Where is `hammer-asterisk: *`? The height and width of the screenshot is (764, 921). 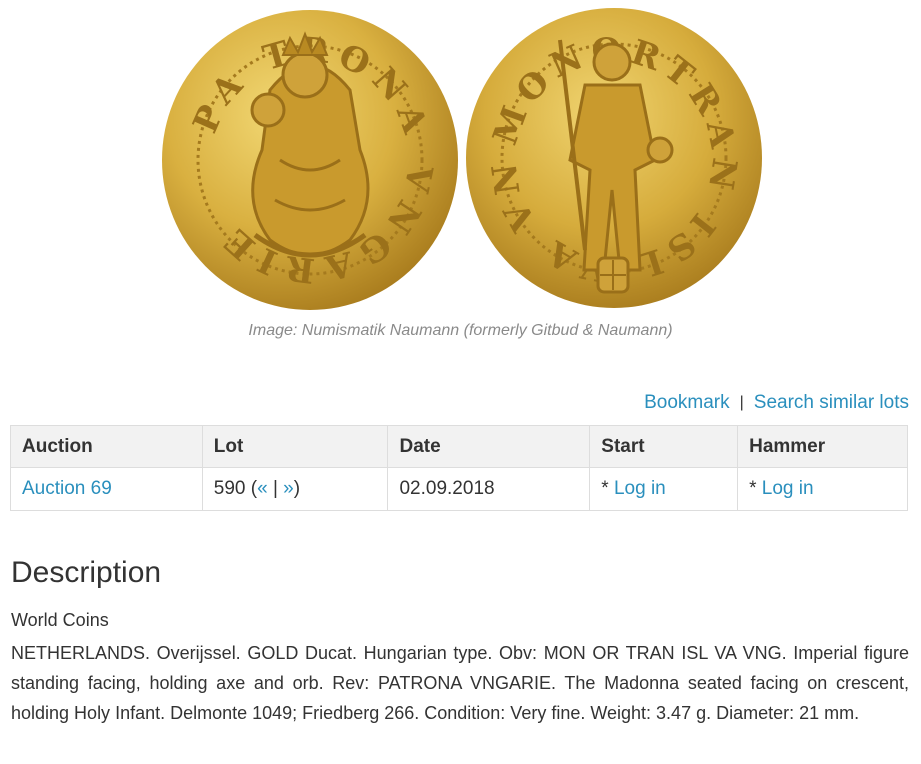 hammer-asterisk: * is located at coordinates (755, 488).